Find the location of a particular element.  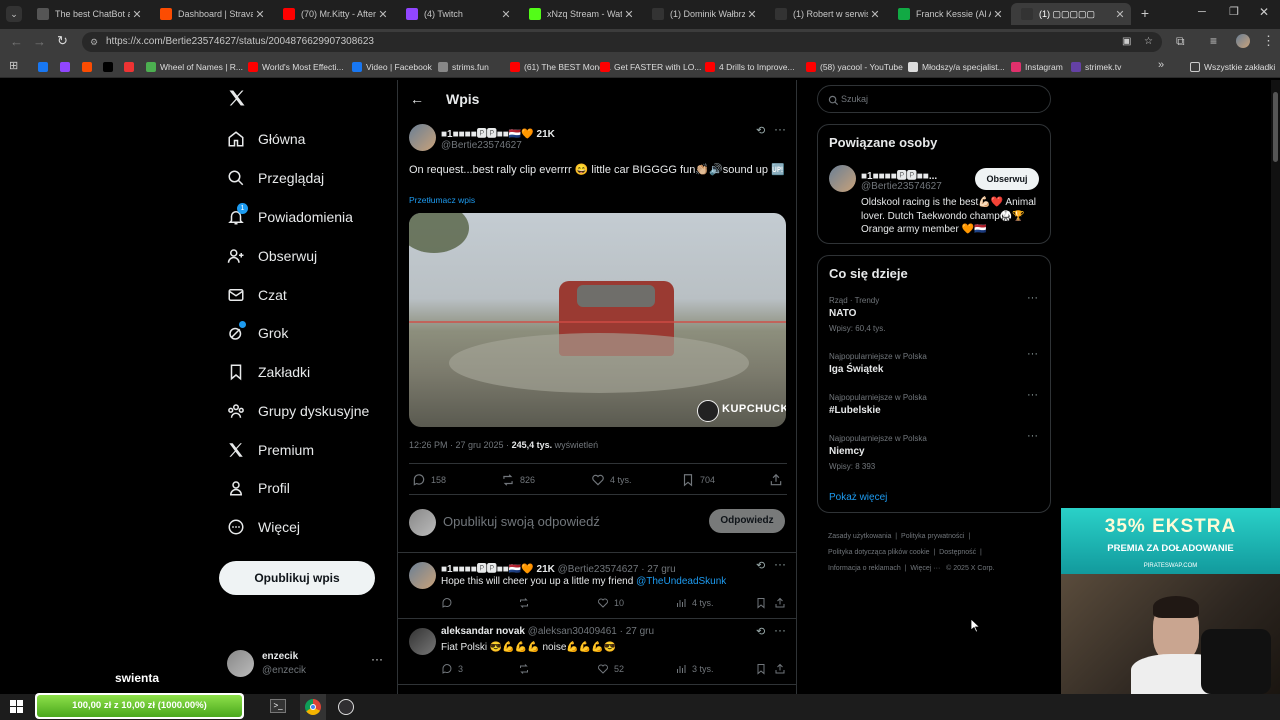

nav-bookmarks: Zakładki is located at coordinates (268, 372).